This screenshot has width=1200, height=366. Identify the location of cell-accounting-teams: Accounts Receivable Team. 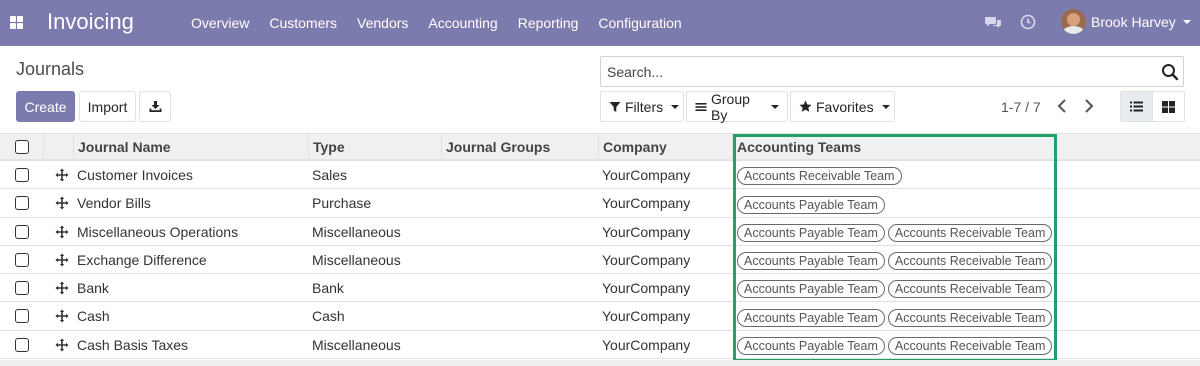
(819, 175).